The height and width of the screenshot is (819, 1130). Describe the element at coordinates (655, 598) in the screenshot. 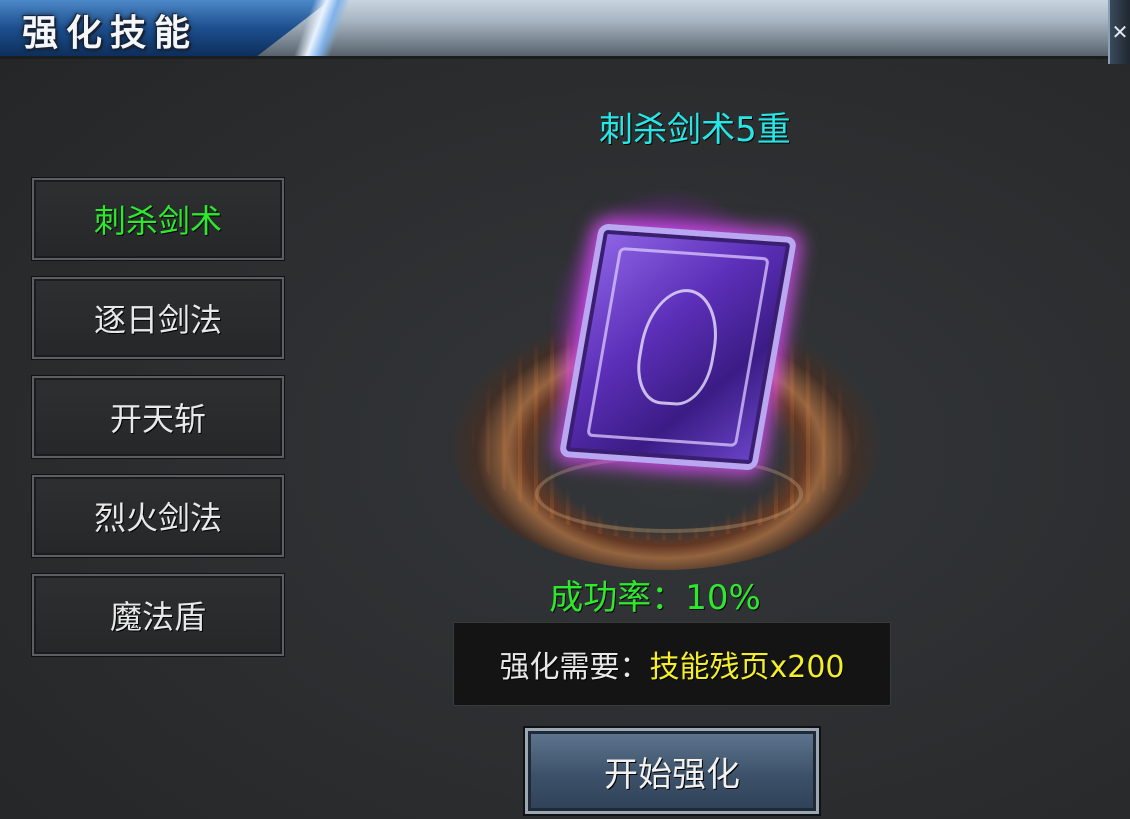

I see `success-rate: 成功率：10%` at that location.